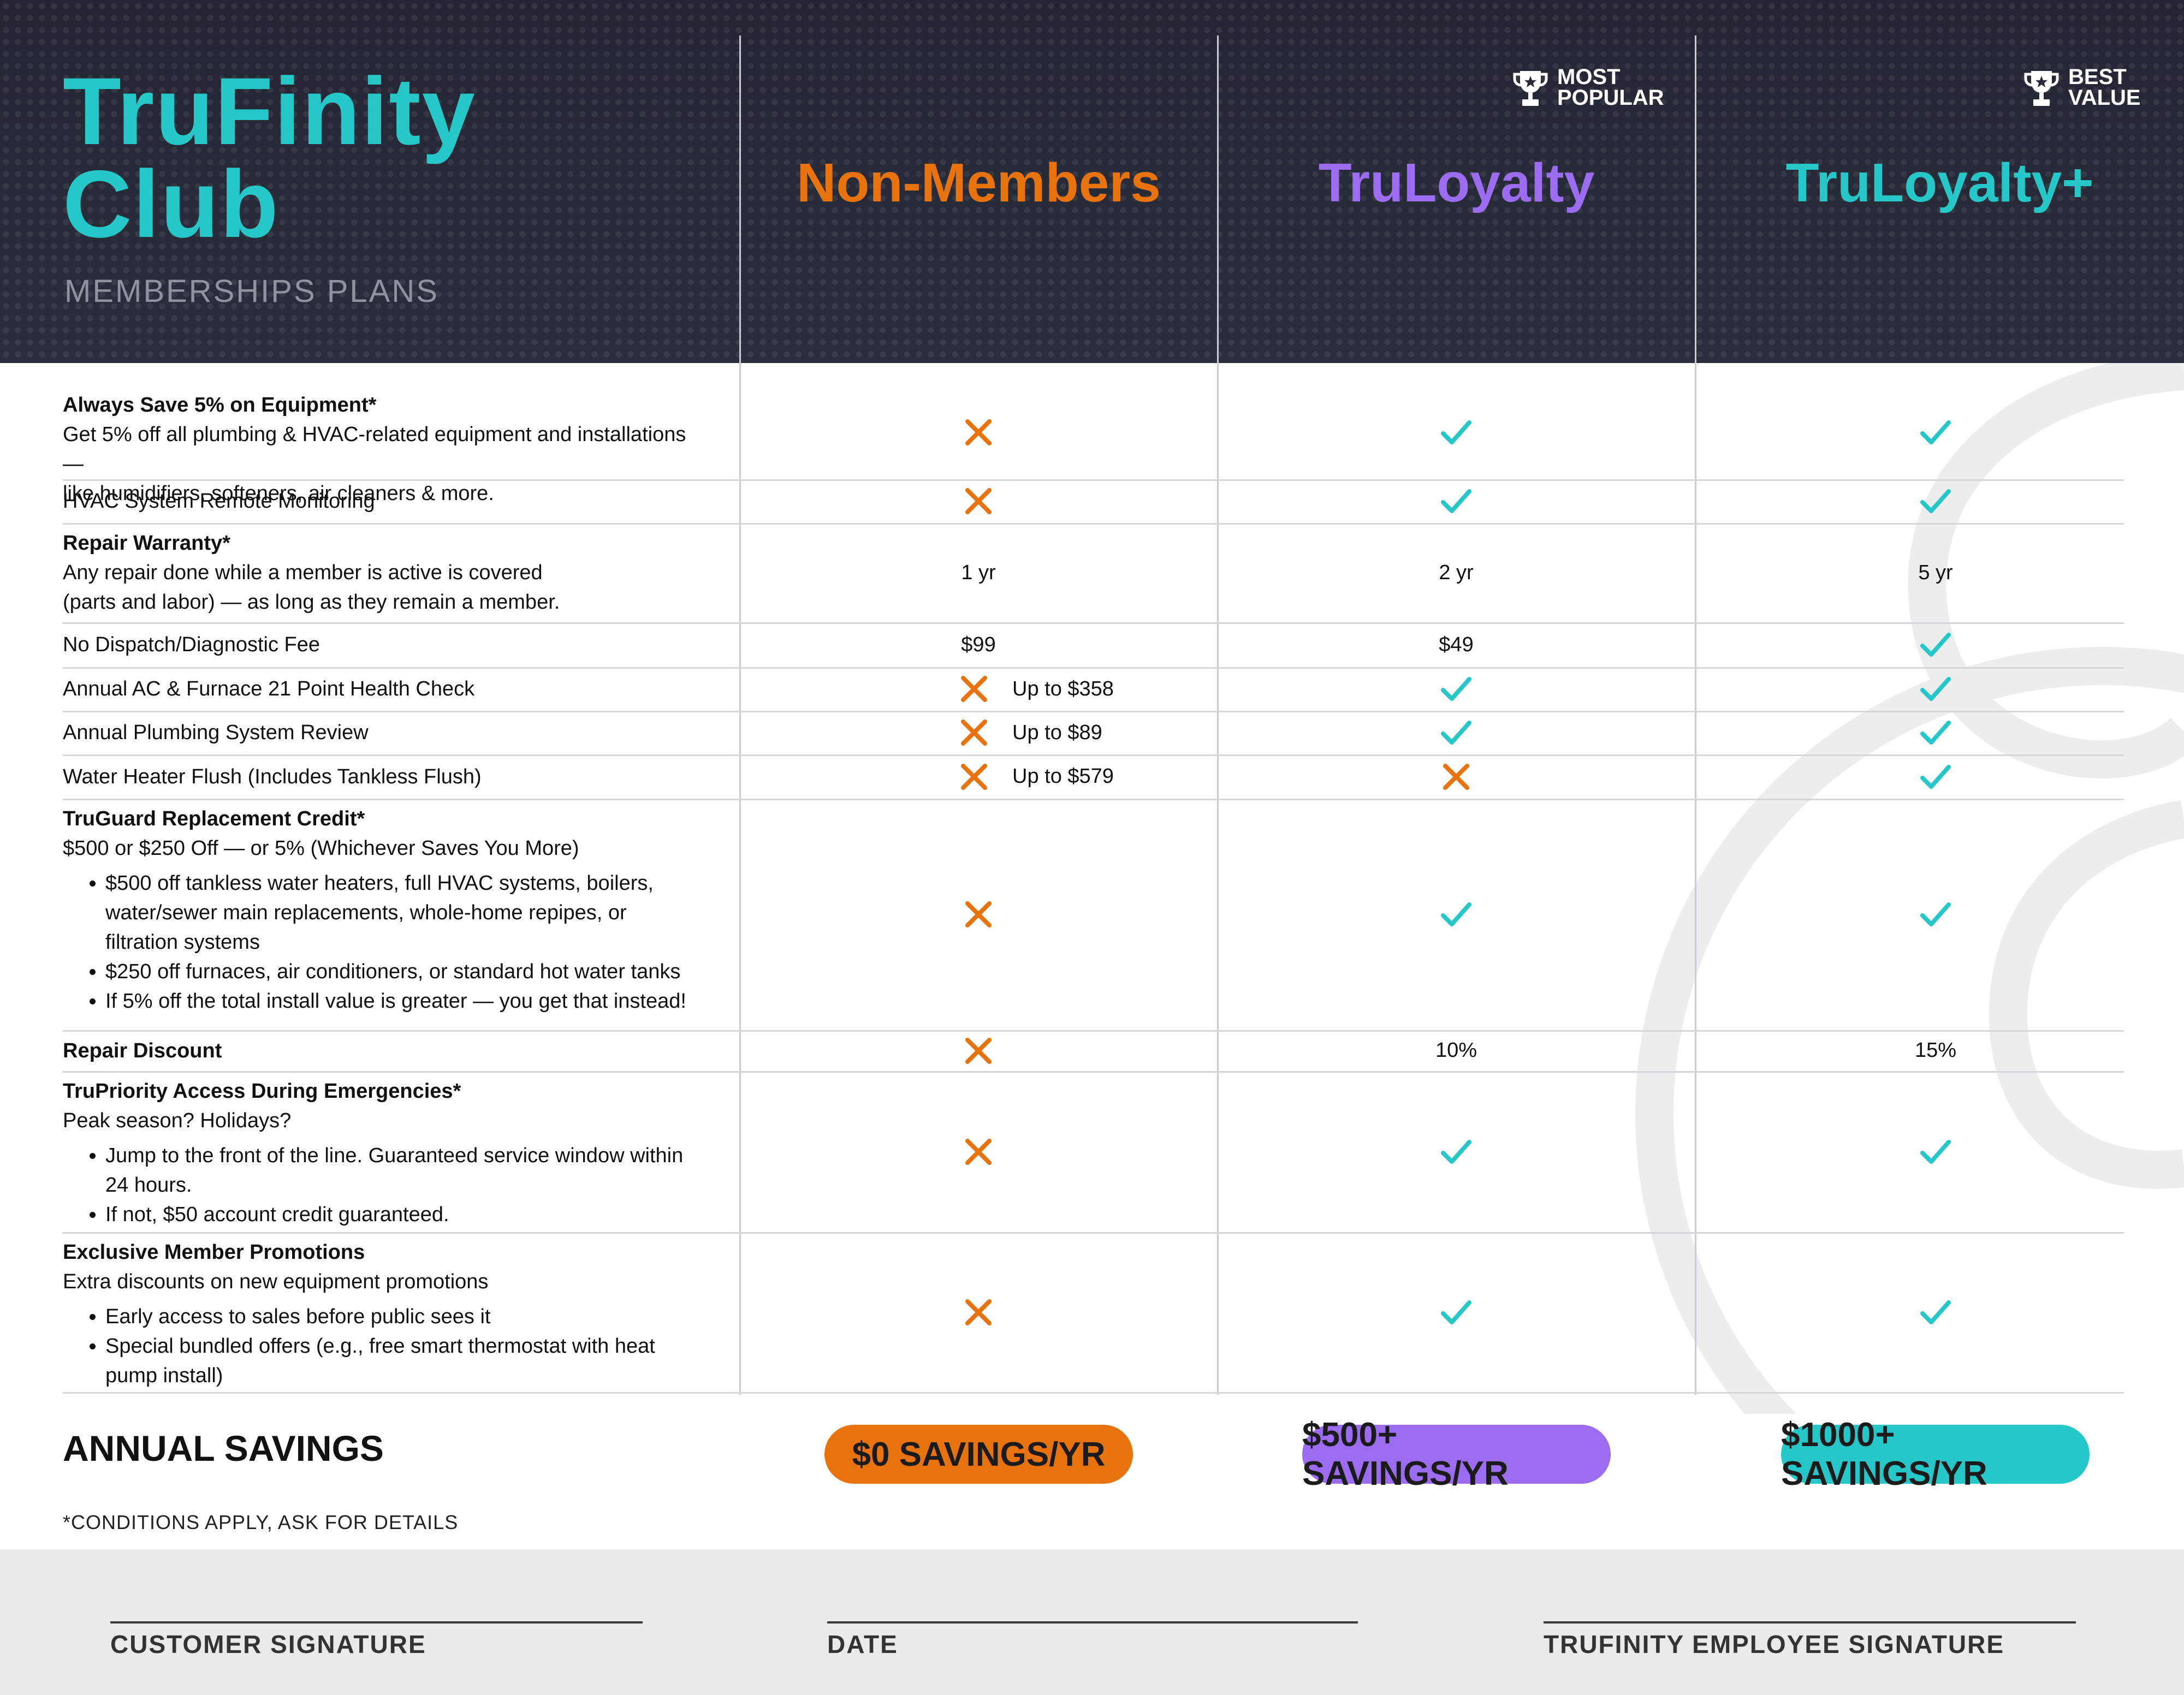  What do you see at coordinates (1936, 1454) in the screenshot?
I see `savings-pill-truloyalty-plus: $1000+ SAVINGS/YR` at bounding box center [1936, 1454].